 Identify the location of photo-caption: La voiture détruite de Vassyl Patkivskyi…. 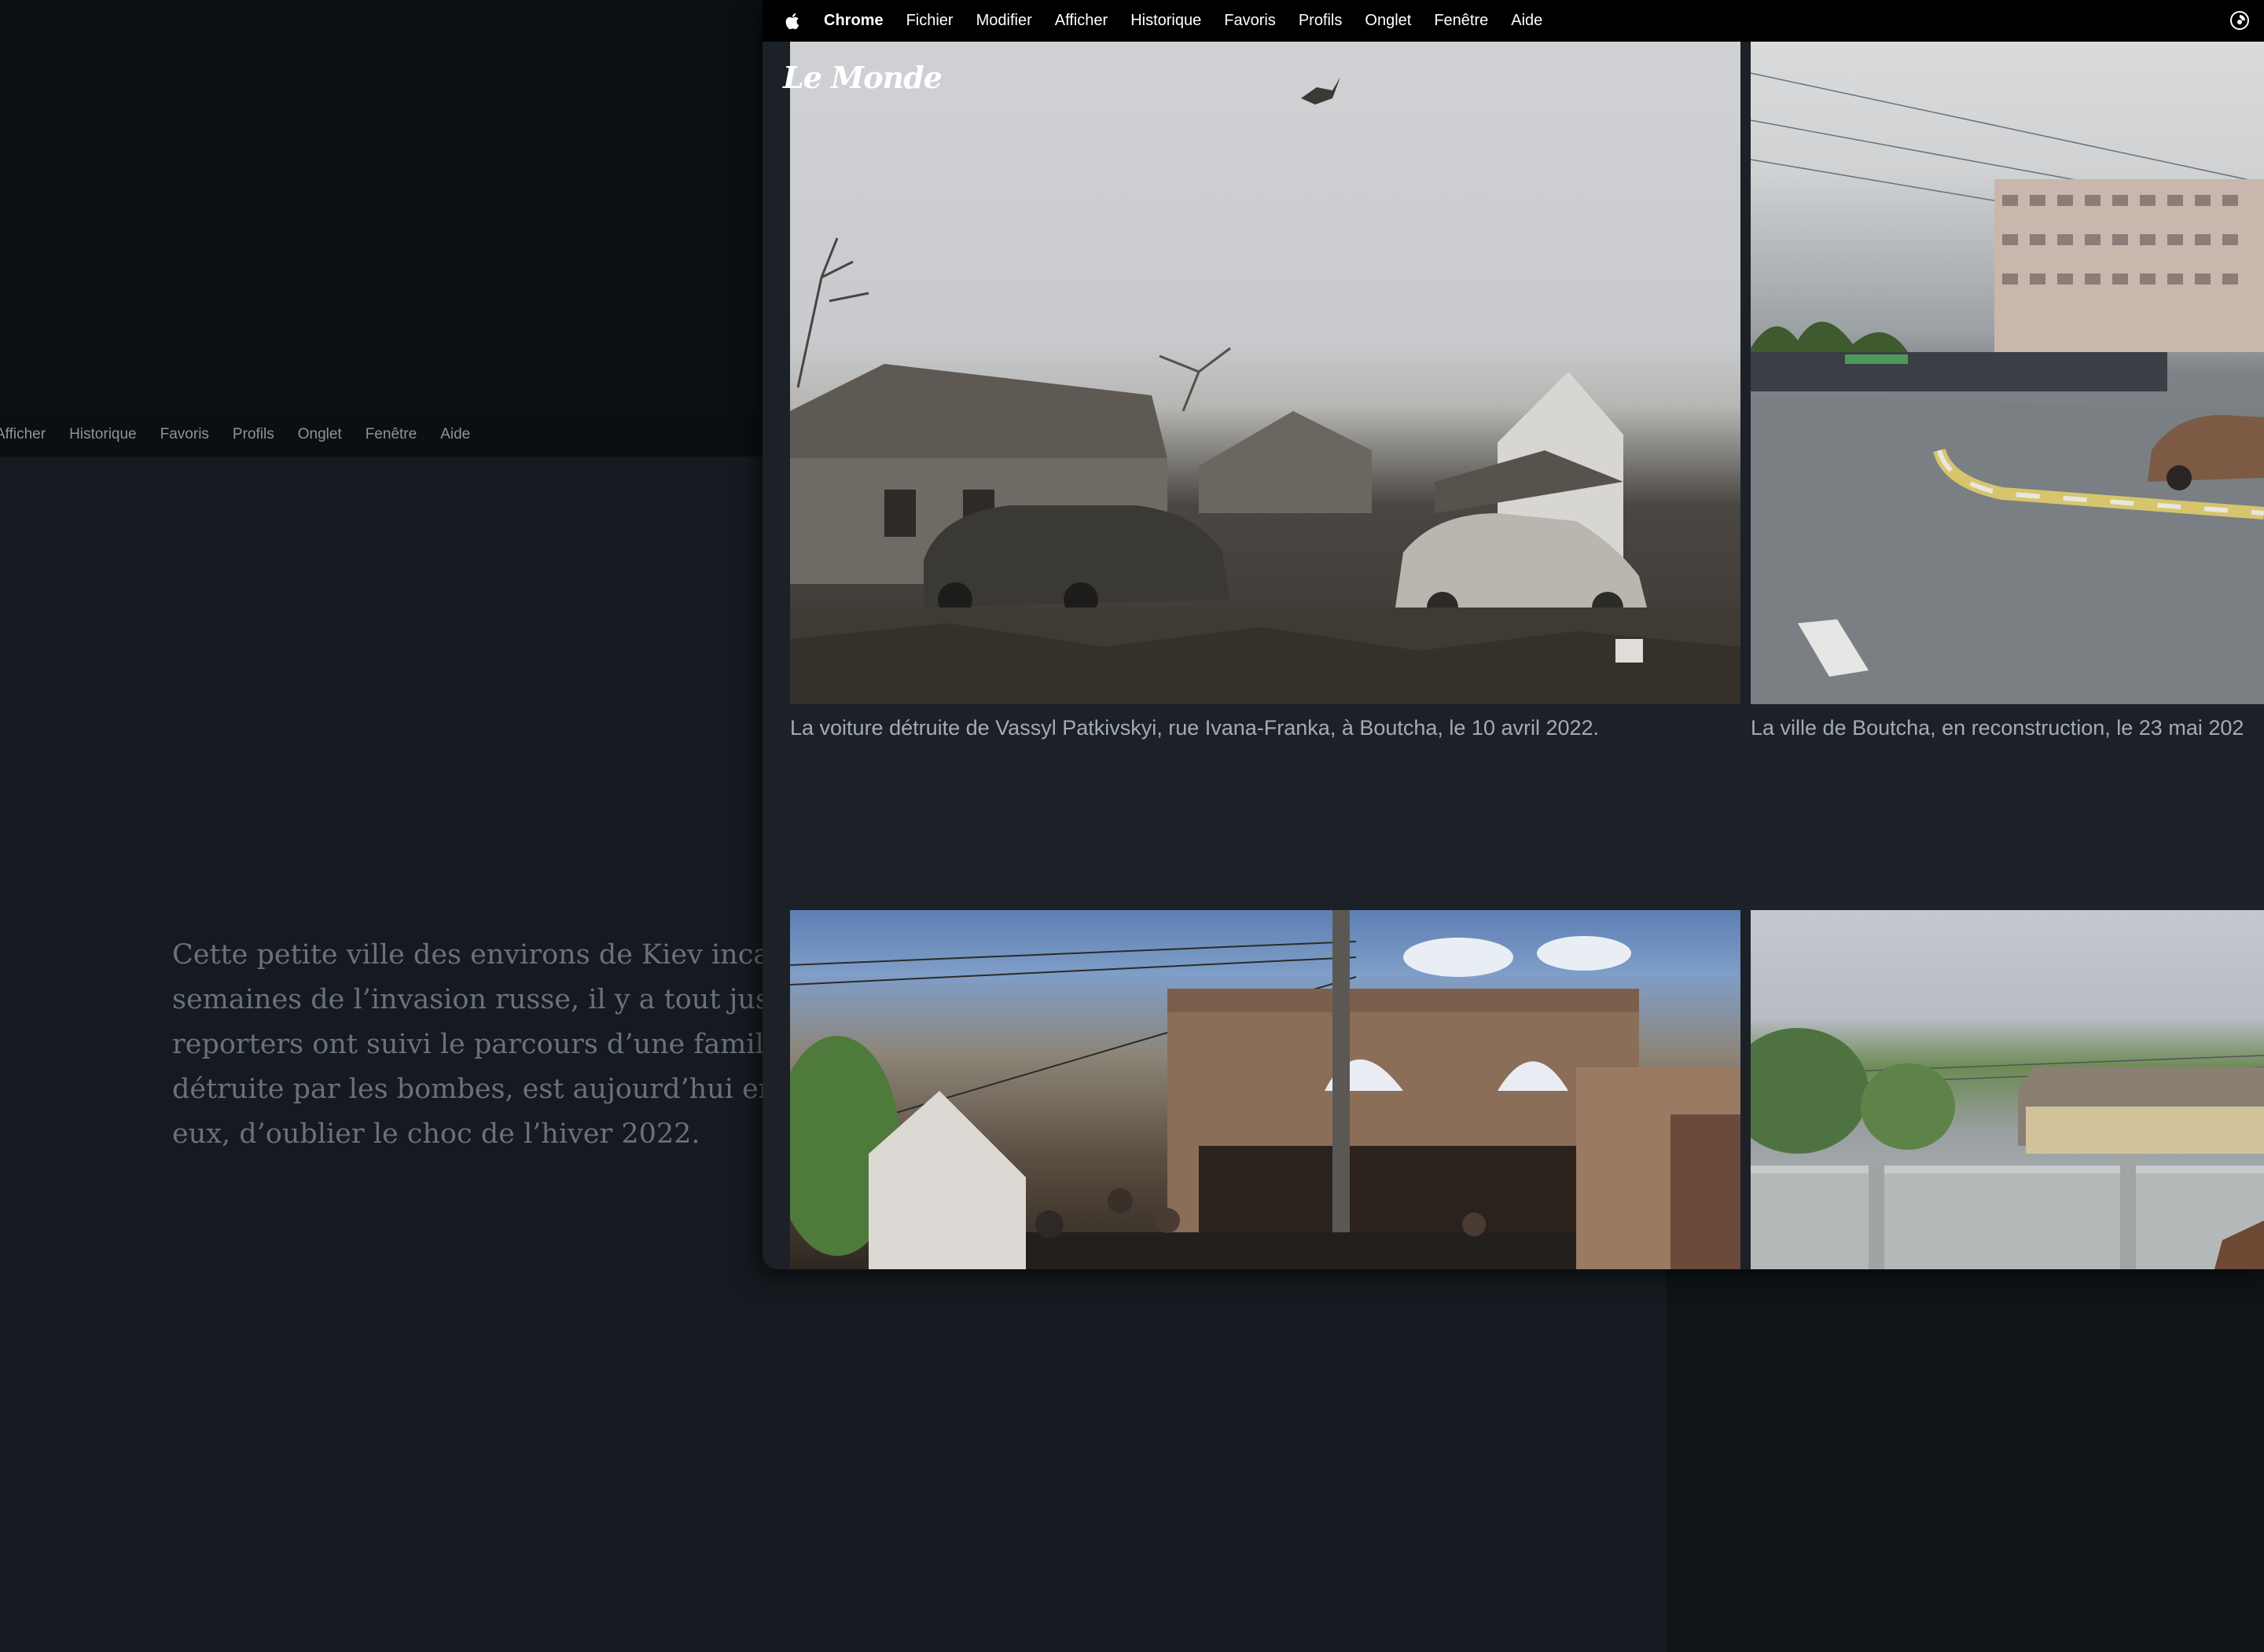
(1195, 728).